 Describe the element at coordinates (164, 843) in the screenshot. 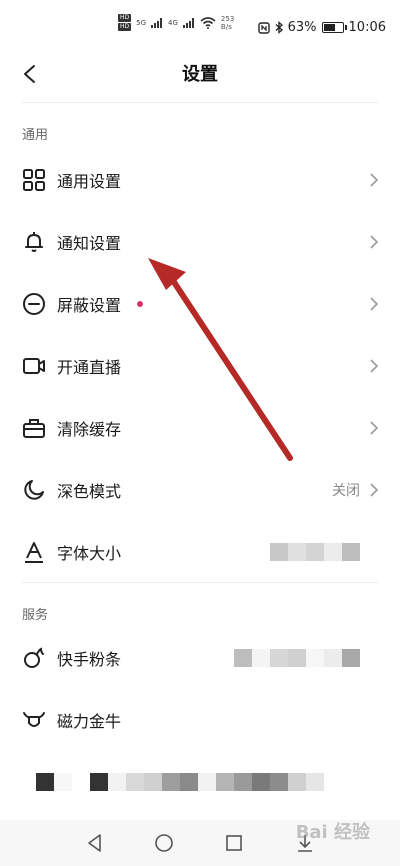

I see `nav-home-icon` at that location.